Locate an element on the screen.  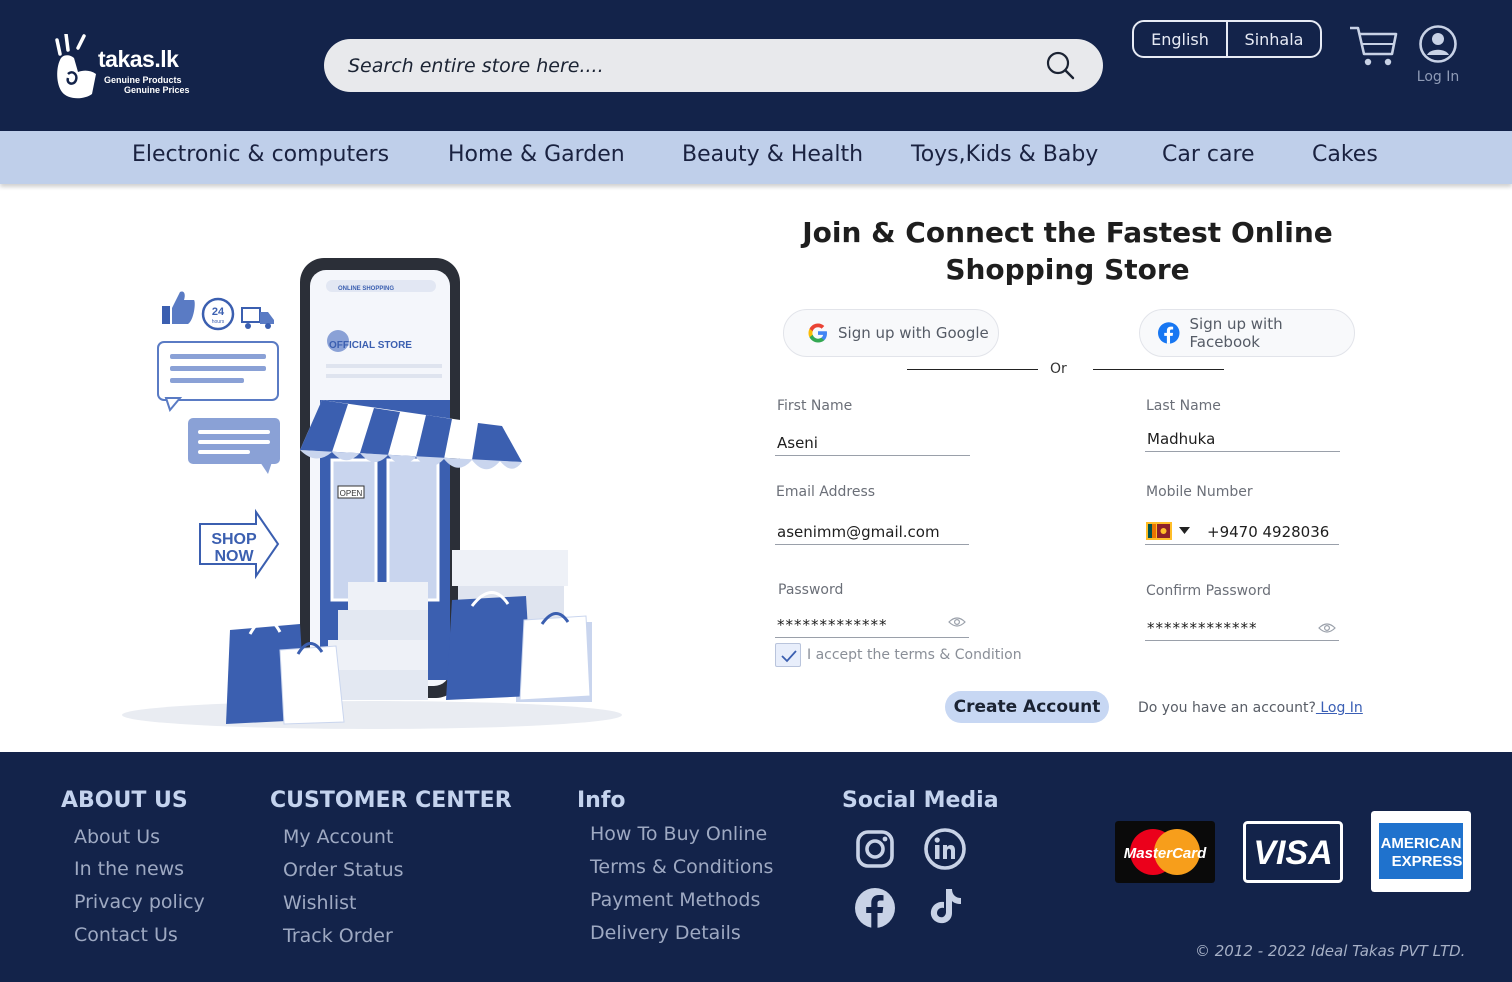
footer-social-heading: Social Media is located at coordinates (920, 800).